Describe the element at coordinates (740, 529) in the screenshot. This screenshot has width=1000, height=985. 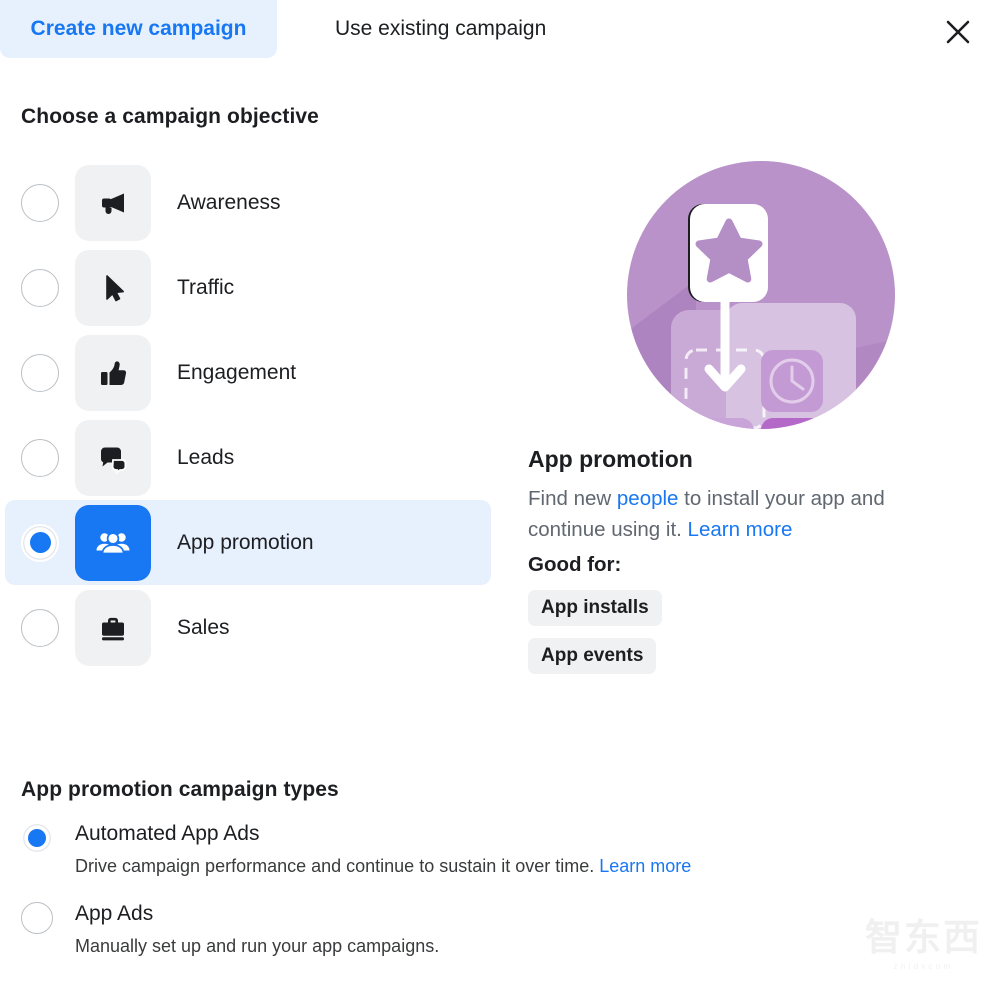
I see `detail-learn-more-link: Learn more` at that location.